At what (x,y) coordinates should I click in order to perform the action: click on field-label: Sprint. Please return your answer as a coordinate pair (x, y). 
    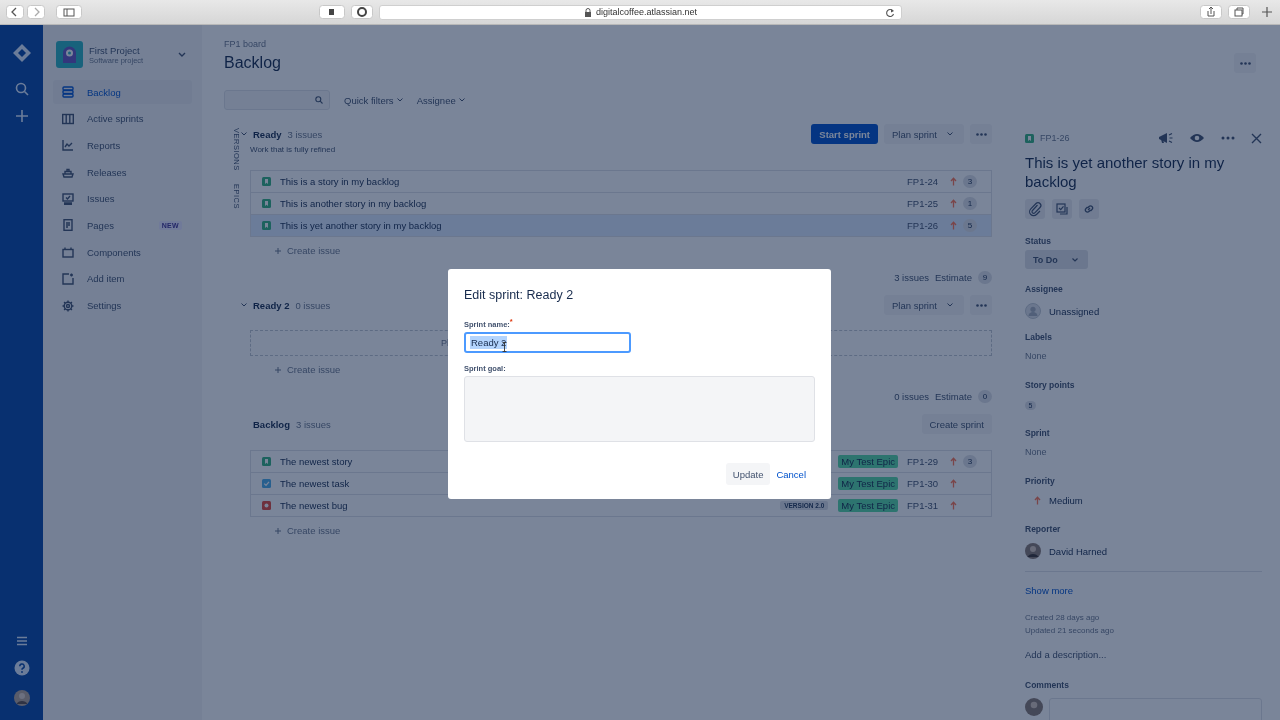
    Looking at the image, I should click on (1038, 433).